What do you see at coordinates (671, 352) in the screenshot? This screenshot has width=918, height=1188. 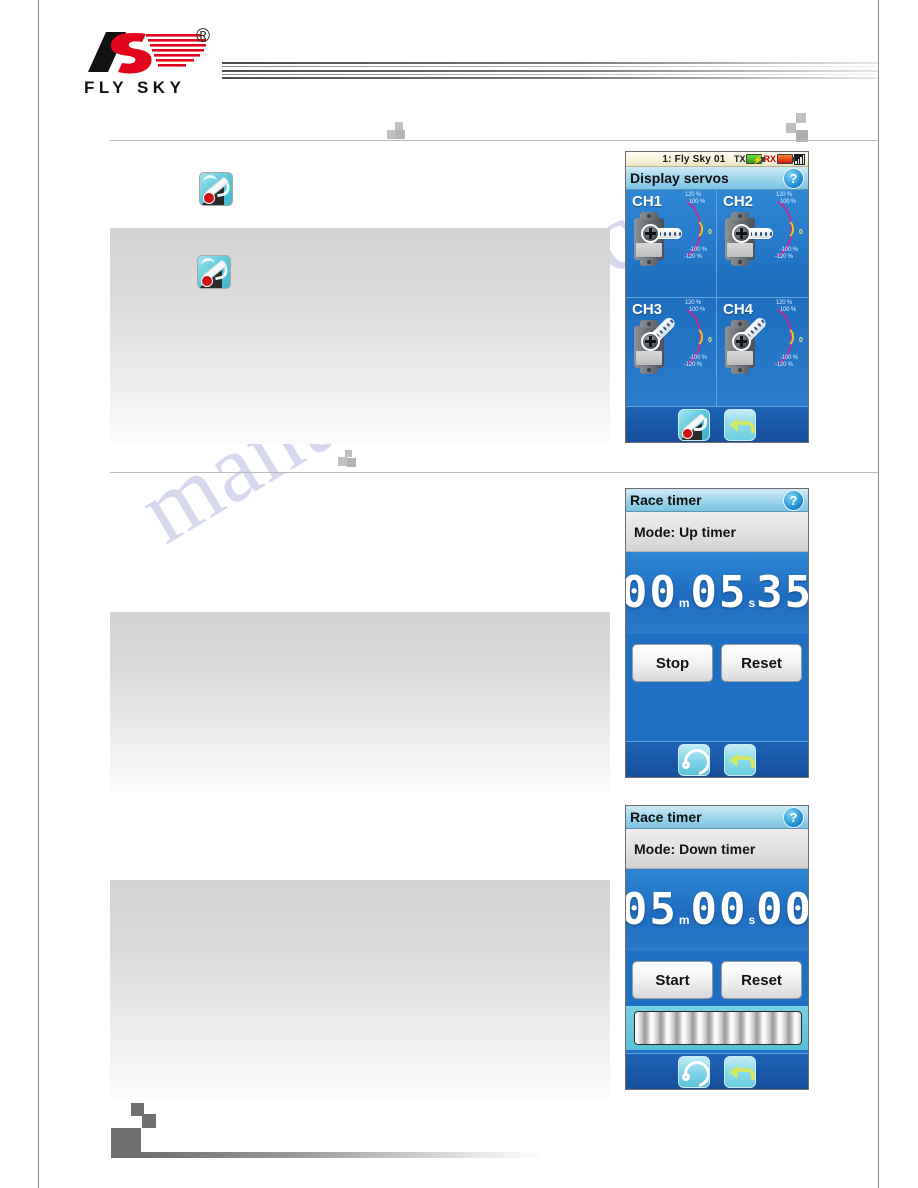 I see `servo-channel-3: CH3 120 % 100 % 0 -100 % -120 %` at bounding box center [671, 352].